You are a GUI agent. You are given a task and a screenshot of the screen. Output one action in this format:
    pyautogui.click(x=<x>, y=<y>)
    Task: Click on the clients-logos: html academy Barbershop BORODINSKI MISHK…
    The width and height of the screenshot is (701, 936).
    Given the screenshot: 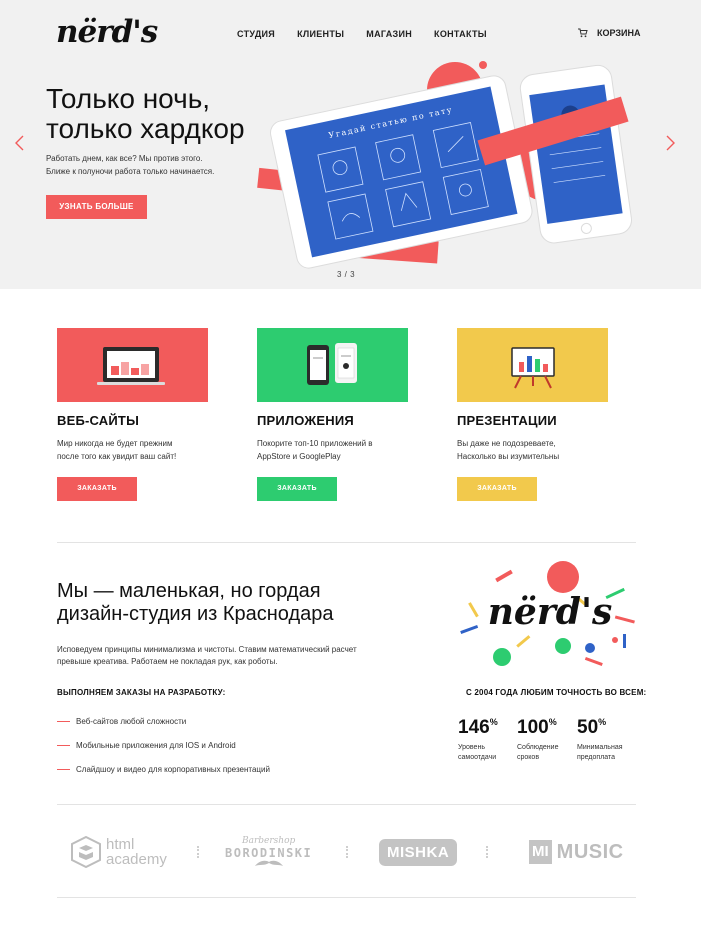 What is the action you would take?
    pyautogui.click(x=346, y=852)
    